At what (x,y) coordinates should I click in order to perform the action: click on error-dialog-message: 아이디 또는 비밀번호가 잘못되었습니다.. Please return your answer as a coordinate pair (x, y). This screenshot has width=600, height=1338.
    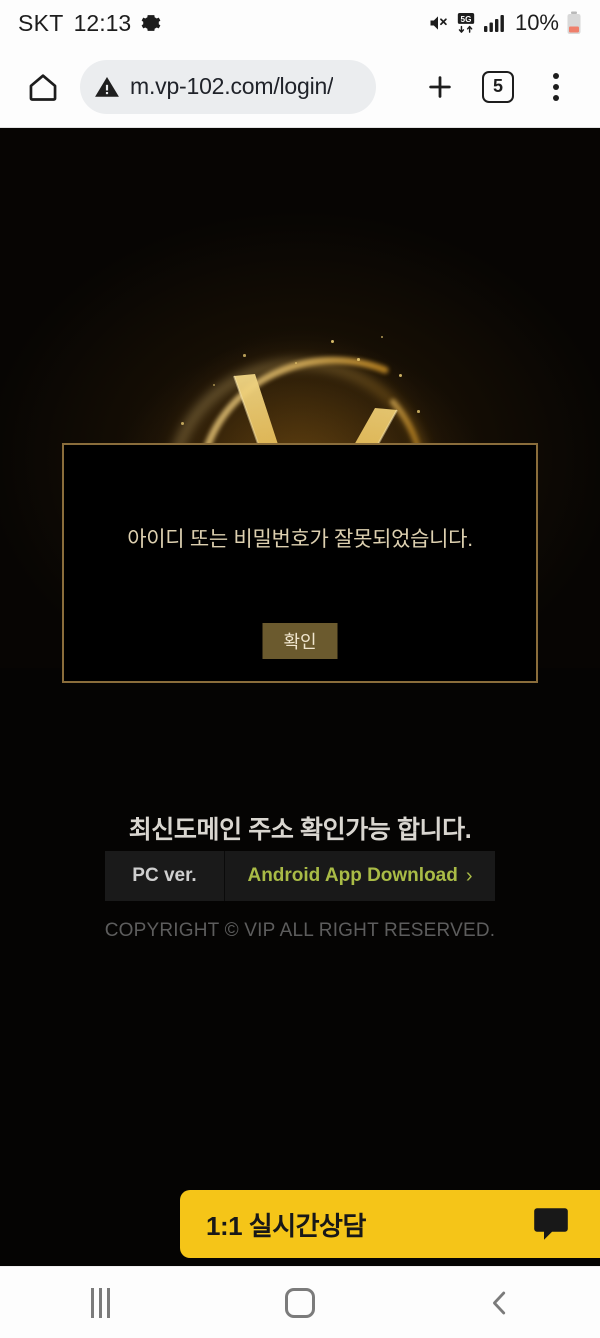
    Looking at the image, I should click on (300, 539).